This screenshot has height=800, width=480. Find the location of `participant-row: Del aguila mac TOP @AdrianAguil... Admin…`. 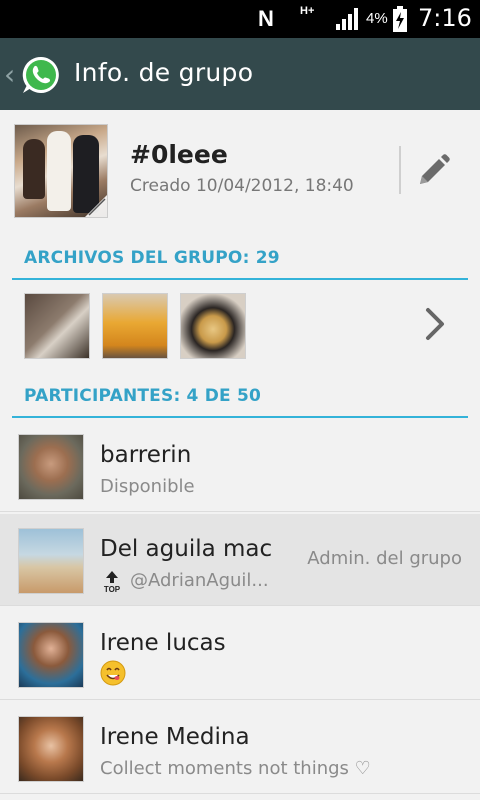

participant-row: Del aguila mac TOP @AdrianAguil... Admin… is located at coordinates (240, 560).